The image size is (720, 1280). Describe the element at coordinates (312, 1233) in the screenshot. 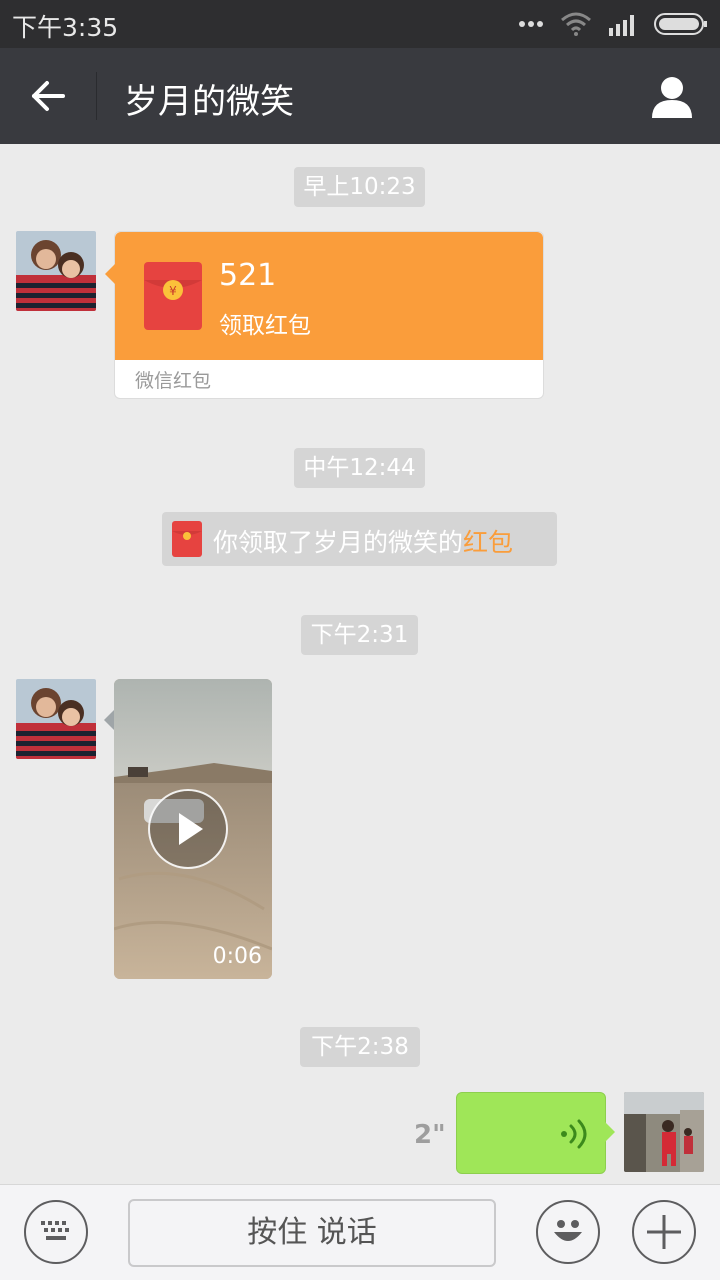

I see `hold-to-talk-button: 按住 说话` at that location.